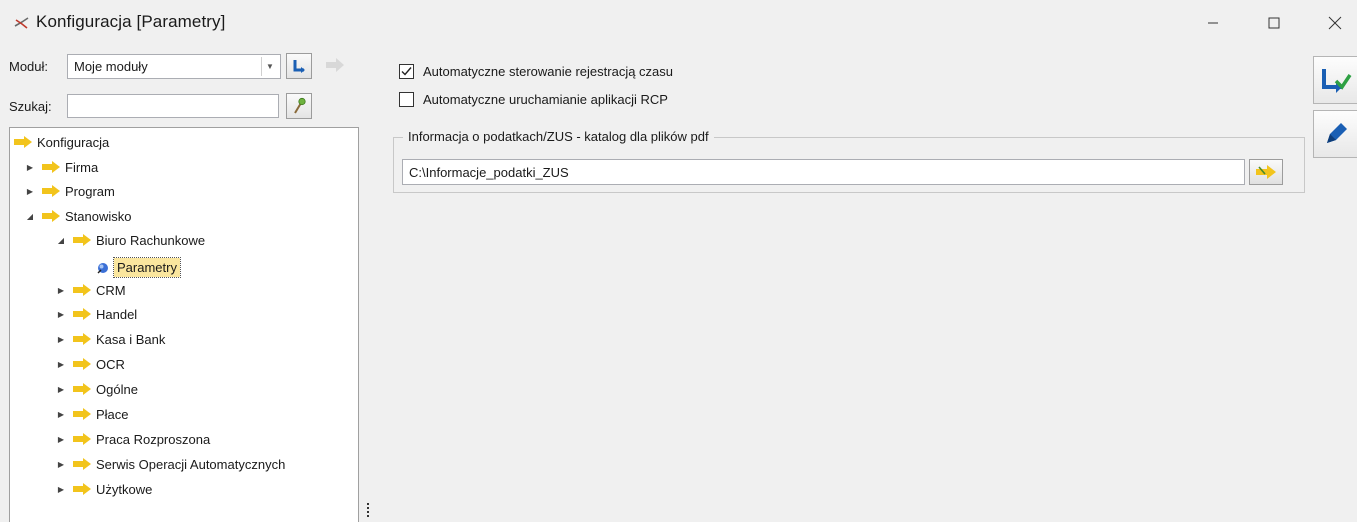 The image size is (1357, 522). I want to click on search-icon, so click(300, 105).